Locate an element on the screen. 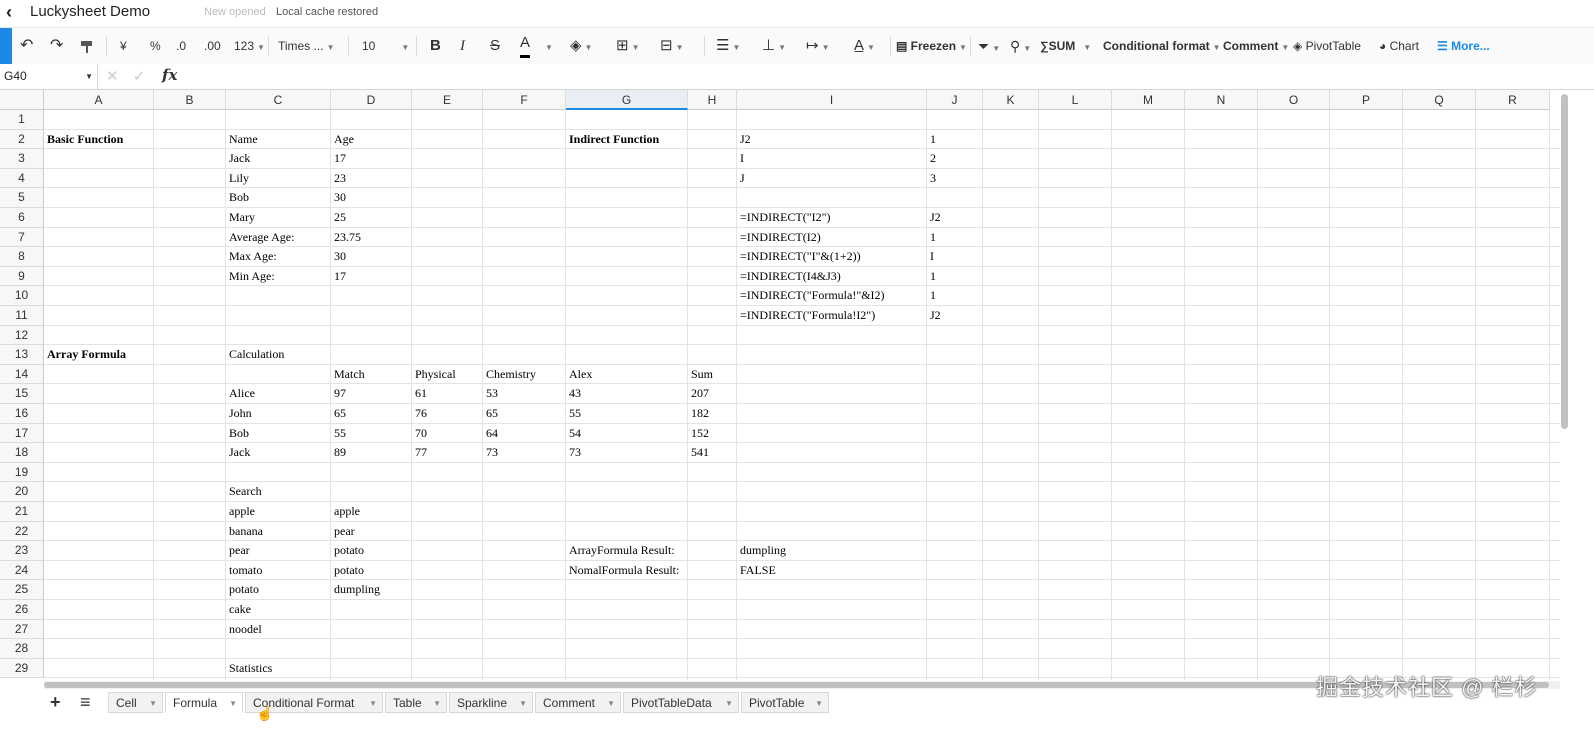  column-header-f: F is located at coordinates (524, 100).